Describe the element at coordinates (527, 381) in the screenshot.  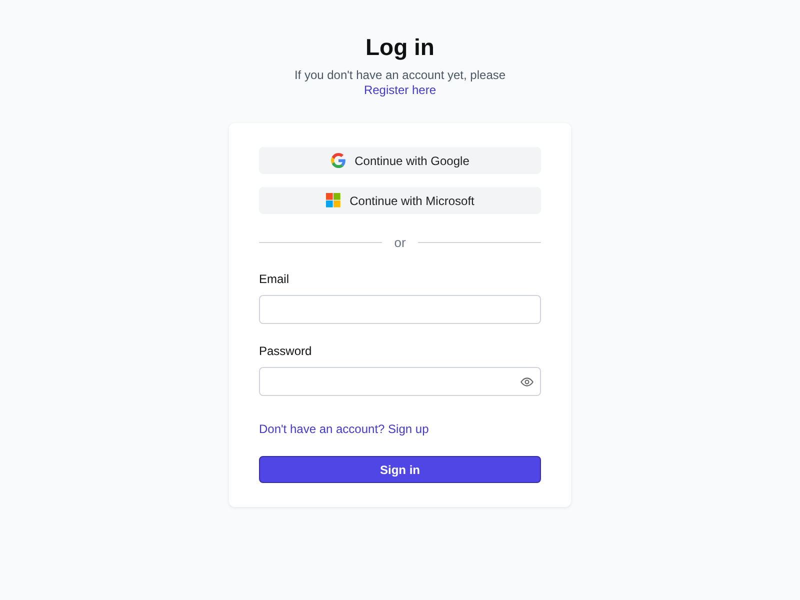
I see `eye-icon` at that location.